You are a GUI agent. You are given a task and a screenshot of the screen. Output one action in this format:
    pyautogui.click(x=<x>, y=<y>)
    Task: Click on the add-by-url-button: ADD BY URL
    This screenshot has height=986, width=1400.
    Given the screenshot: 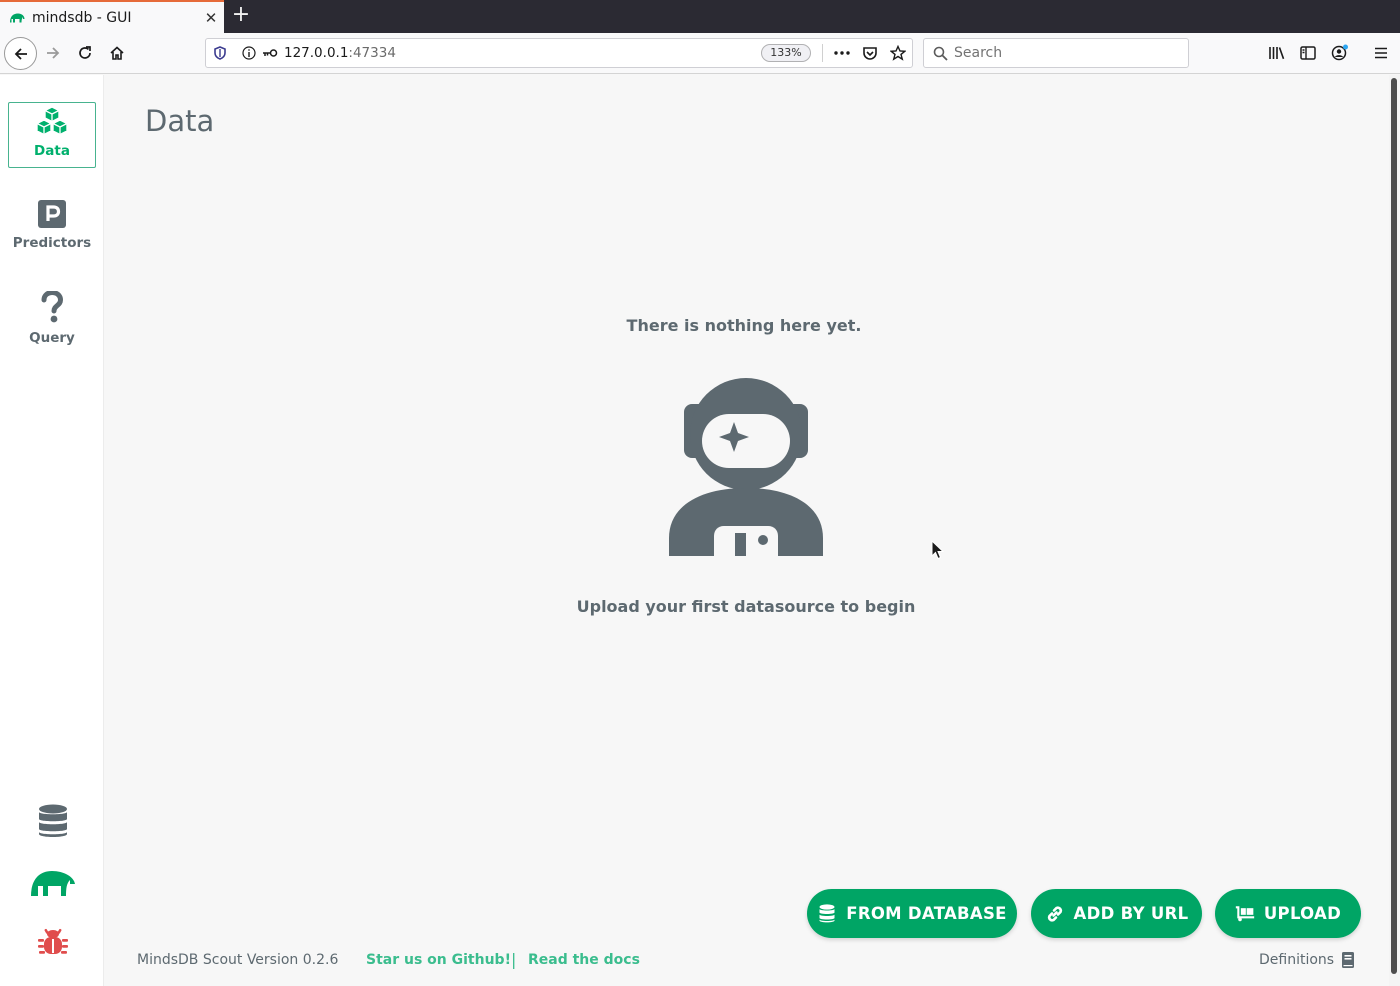 What is the action you would take?
    pyautogui.click(x=1116, y=913)
    